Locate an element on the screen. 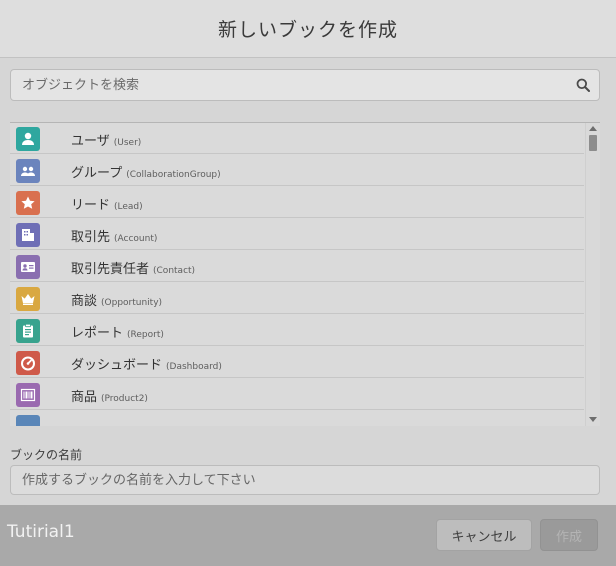 Image resolution: width=616 pixels, height=566 pixels. list-item-api-name: (Opportunity) is located at coordinates (132, 303).